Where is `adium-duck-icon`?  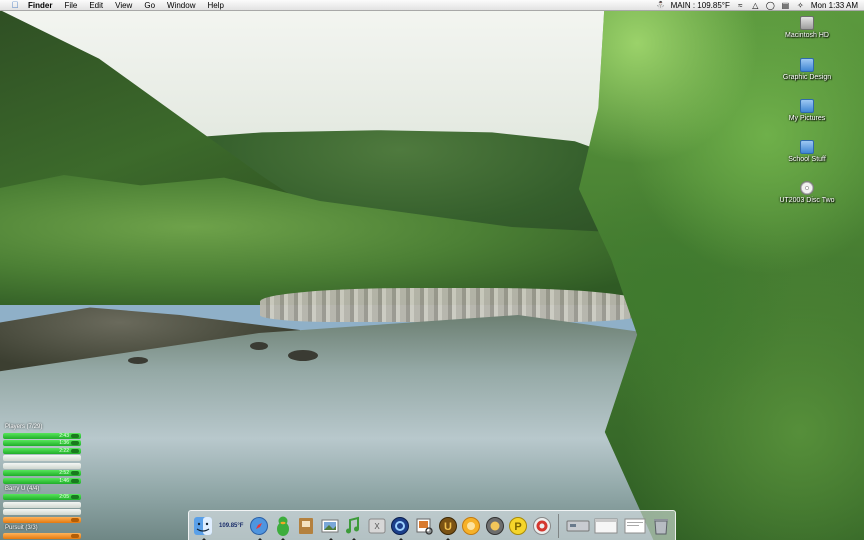 adium-duck-icon is located at coordinates (282, 526).